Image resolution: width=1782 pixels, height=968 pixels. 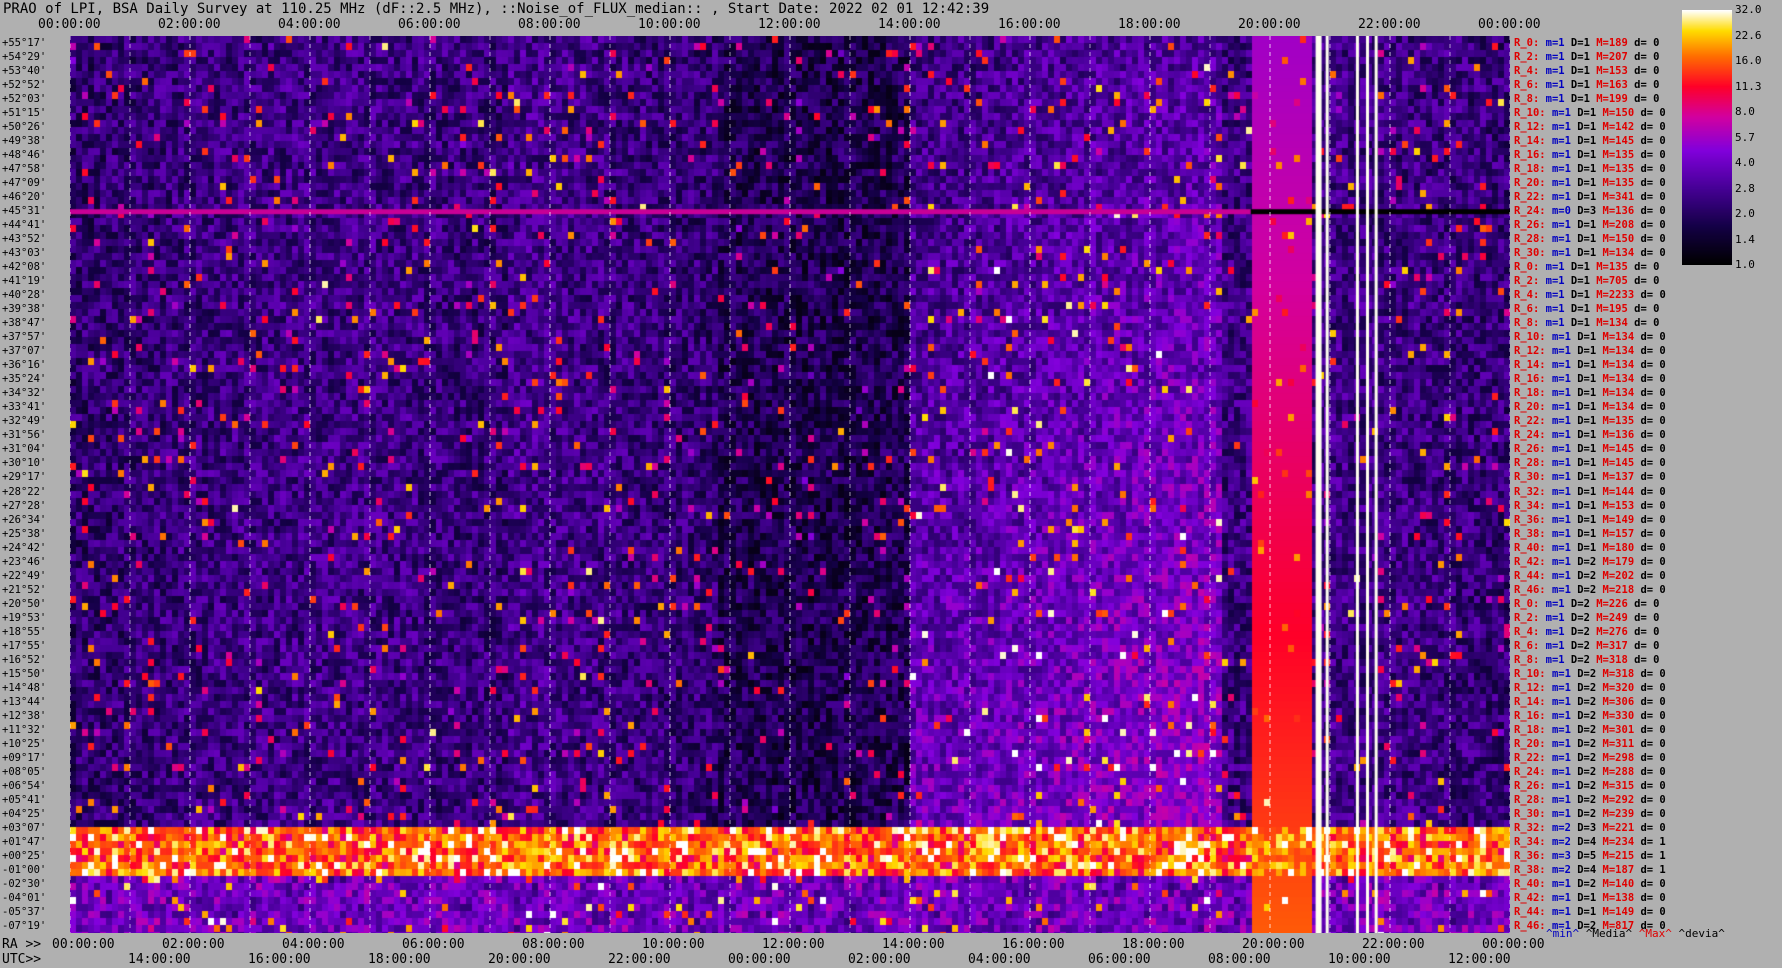 I want to click on declination-label: +11°32', so click(x=24, y=729).